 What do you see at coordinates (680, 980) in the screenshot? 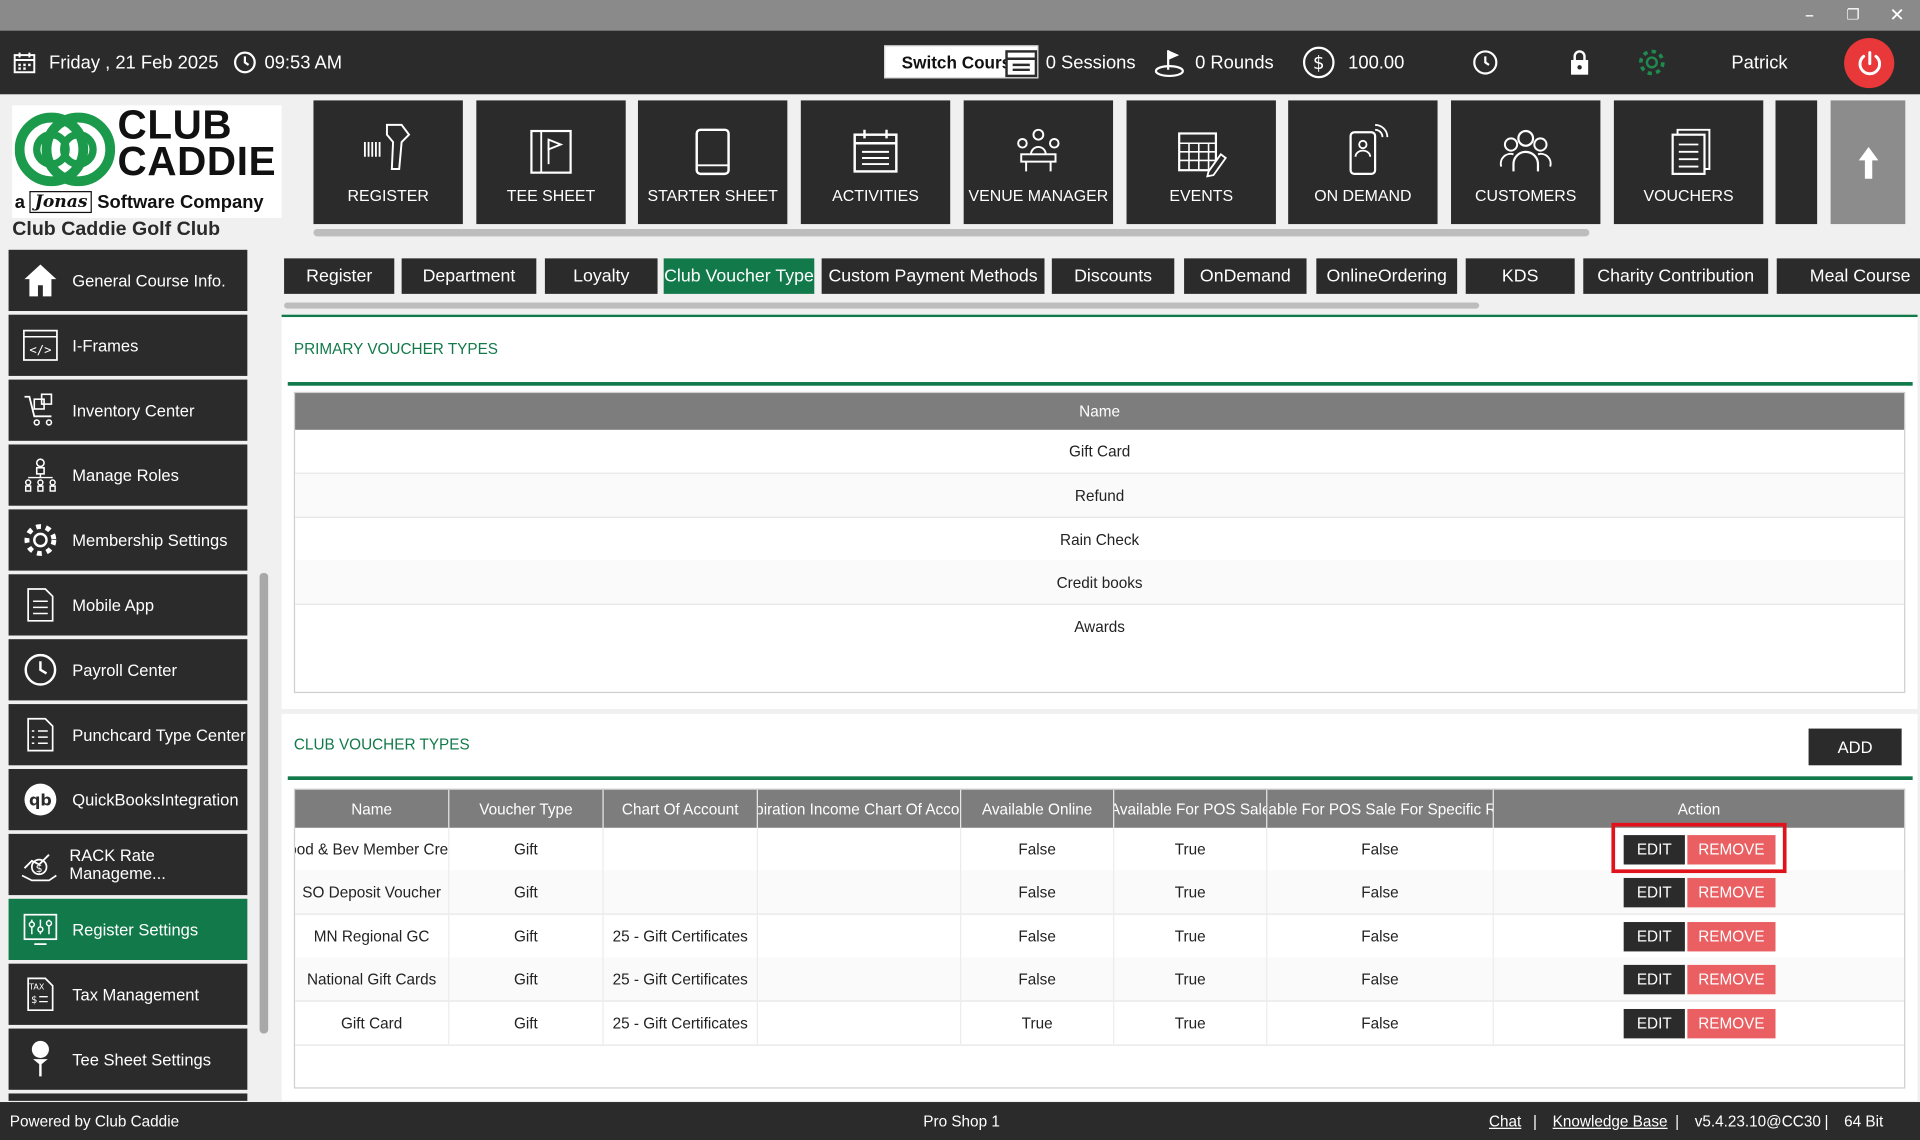
I see `cell-text: 25 - Gift Certificates` at bounding box center [680, 980].